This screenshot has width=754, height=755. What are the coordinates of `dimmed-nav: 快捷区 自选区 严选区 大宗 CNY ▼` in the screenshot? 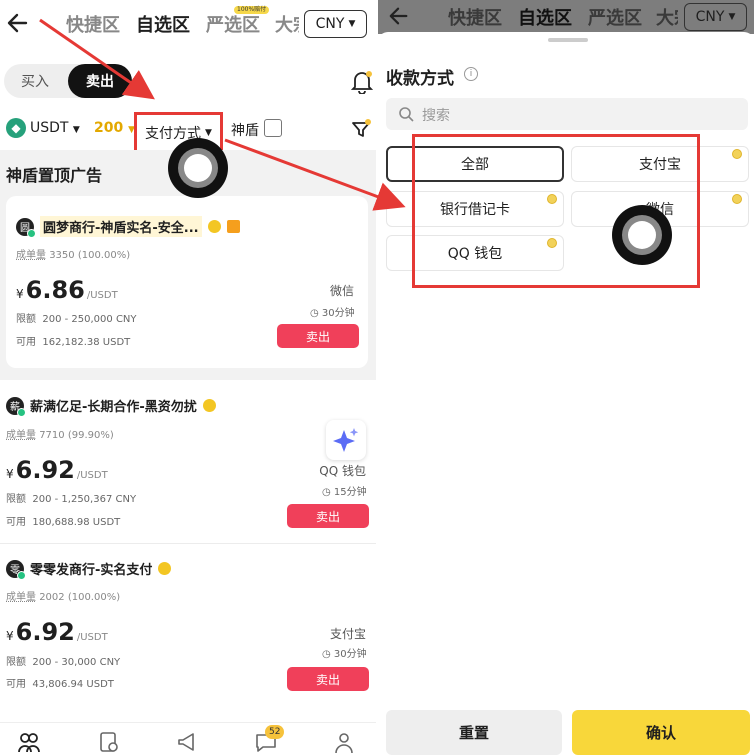 It's located at (566, 17).